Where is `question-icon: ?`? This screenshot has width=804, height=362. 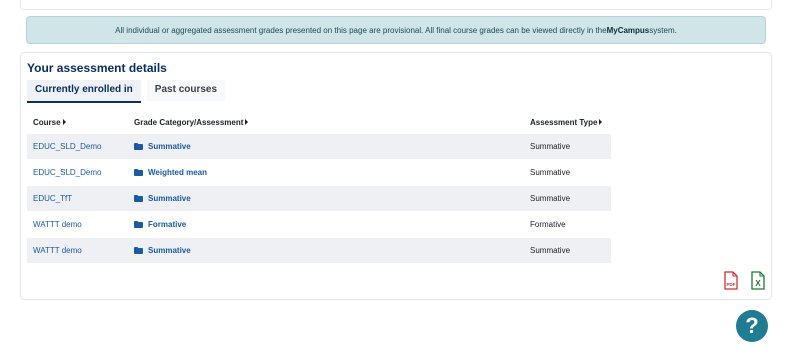
question-icon: ? is located at coordinates (752, 325).